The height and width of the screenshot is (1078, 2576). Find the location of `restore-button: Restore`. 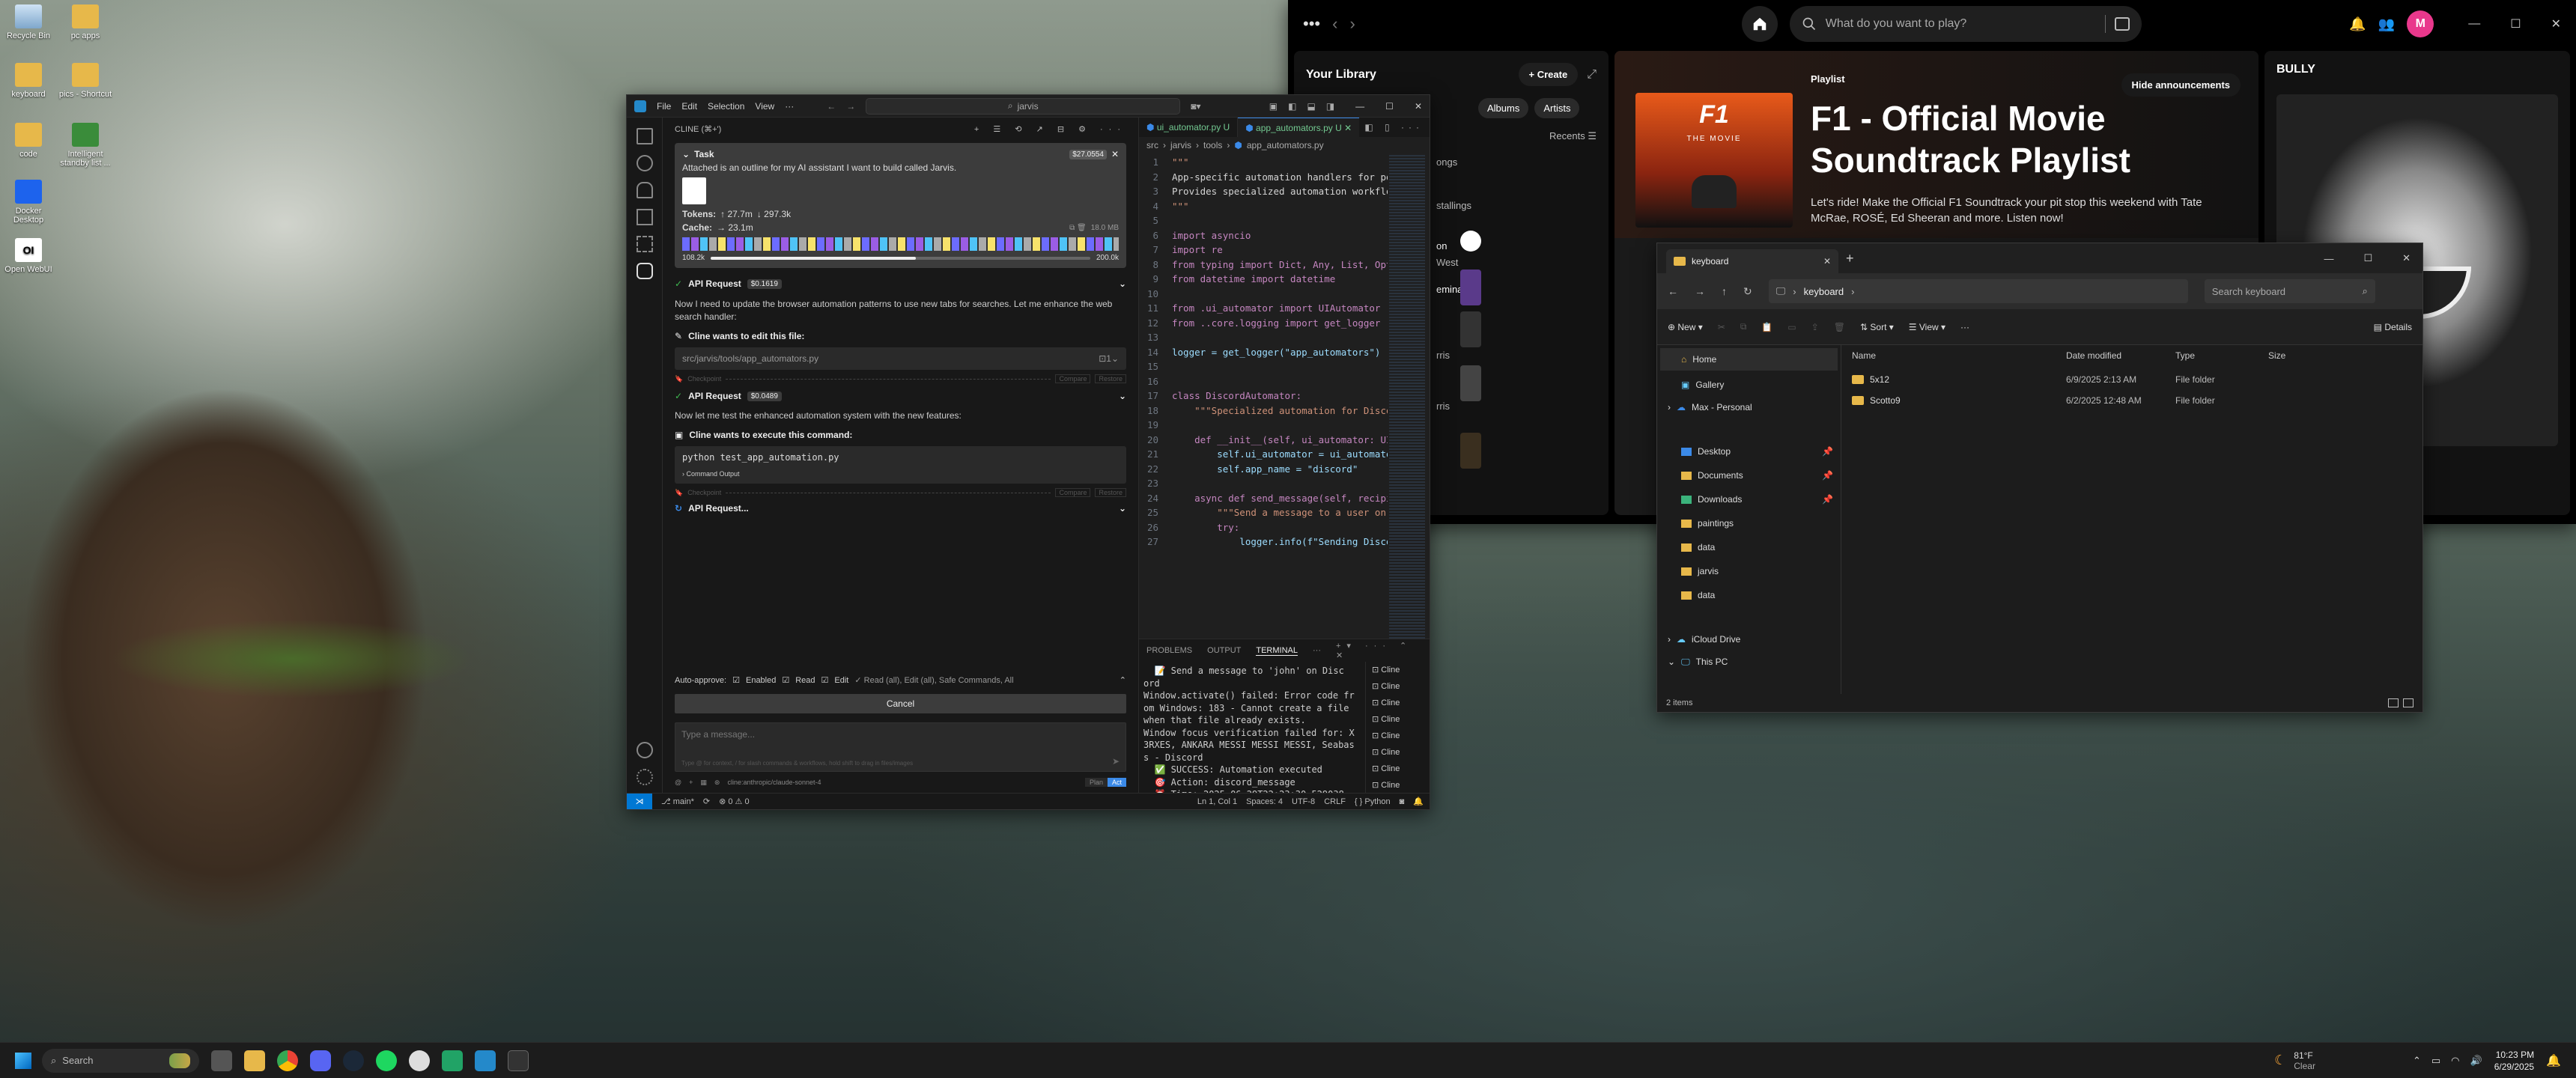

restore-button: Restore is located at coordinates (1110, 492).